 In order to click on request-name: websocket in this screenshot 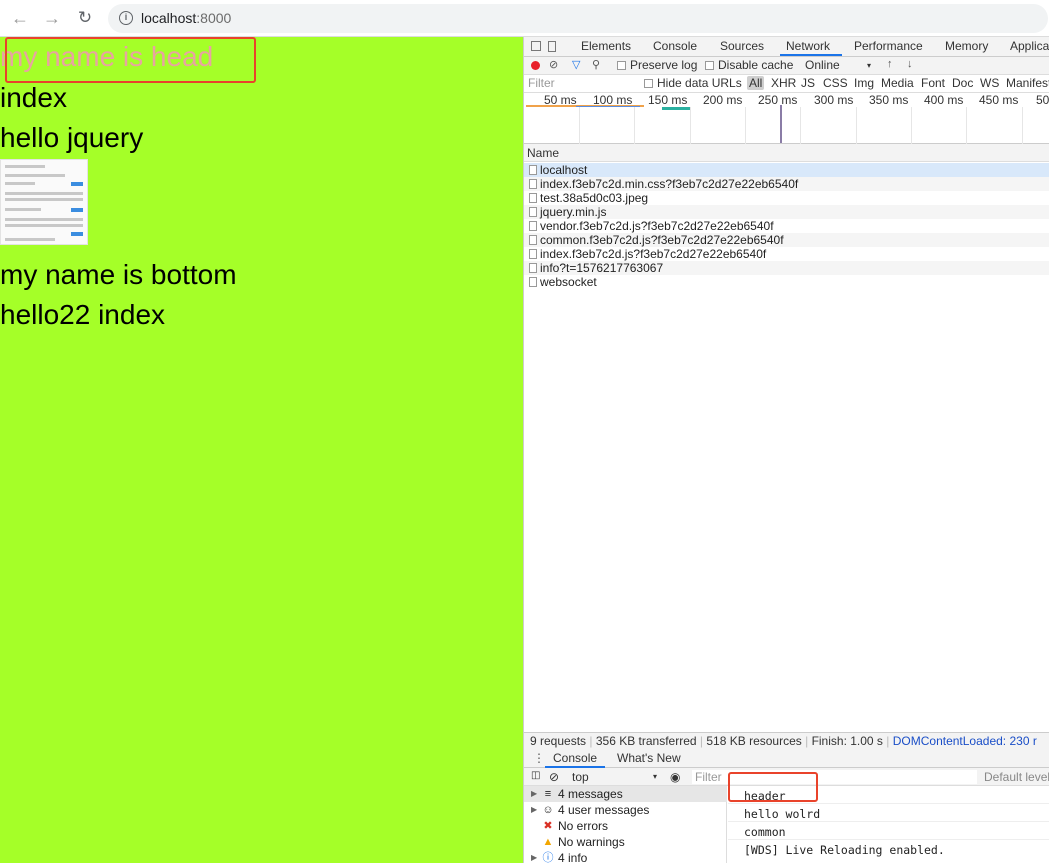, I will do `click(568, 282)`.